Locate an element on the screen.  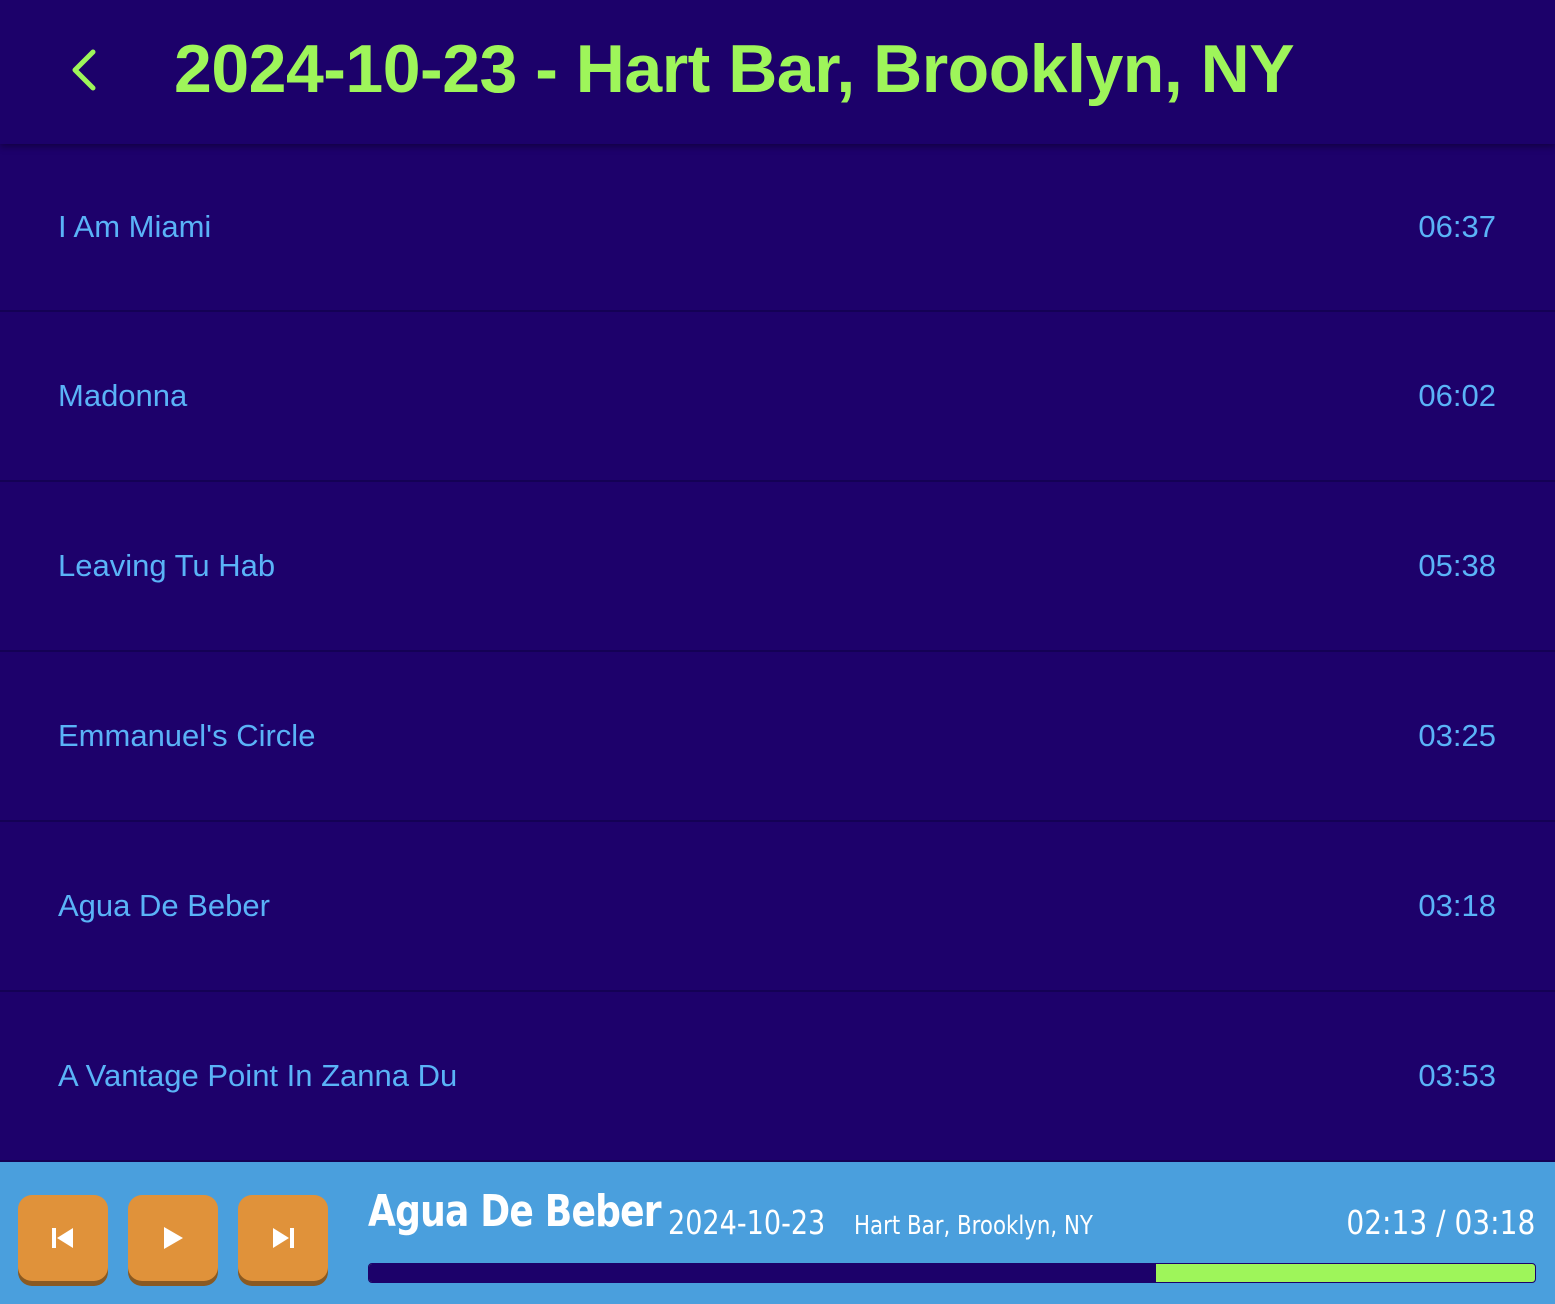
play-button is located at coordinates (173, 1238).